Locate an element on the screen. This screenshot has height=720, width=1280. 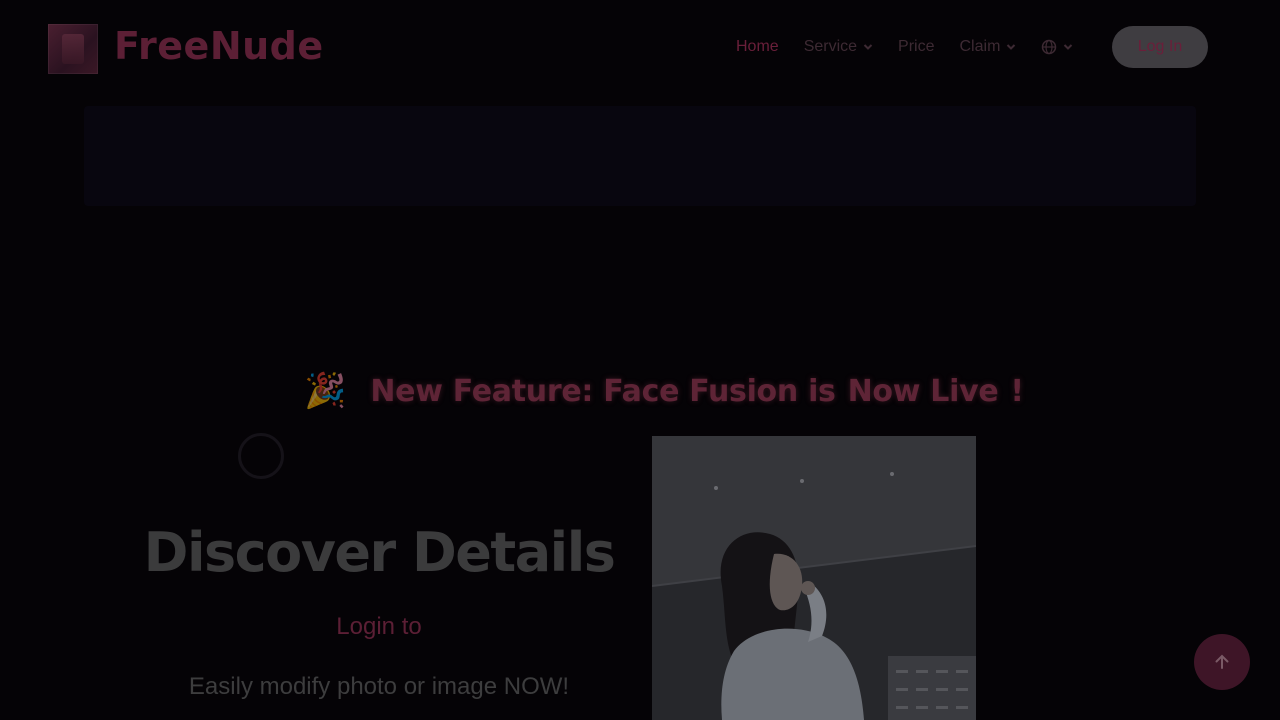
nav-claim: Claim is located at coordinates (988, 47).